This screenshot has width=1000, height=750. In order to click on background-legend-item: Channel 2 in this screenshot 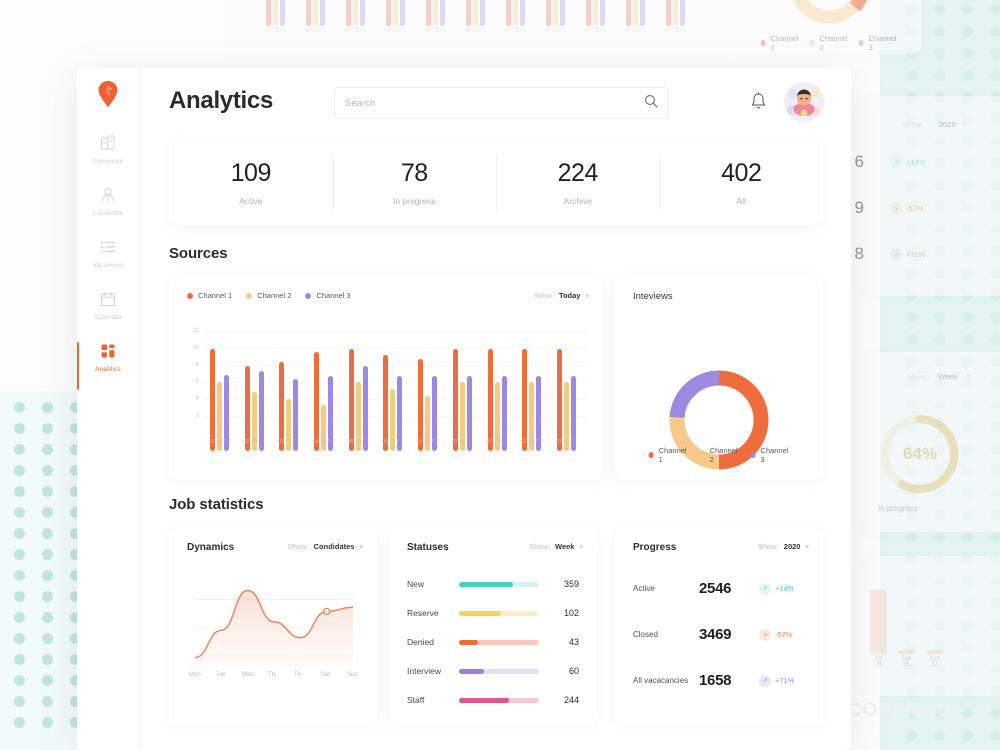, I will do `click(829, 43)`.